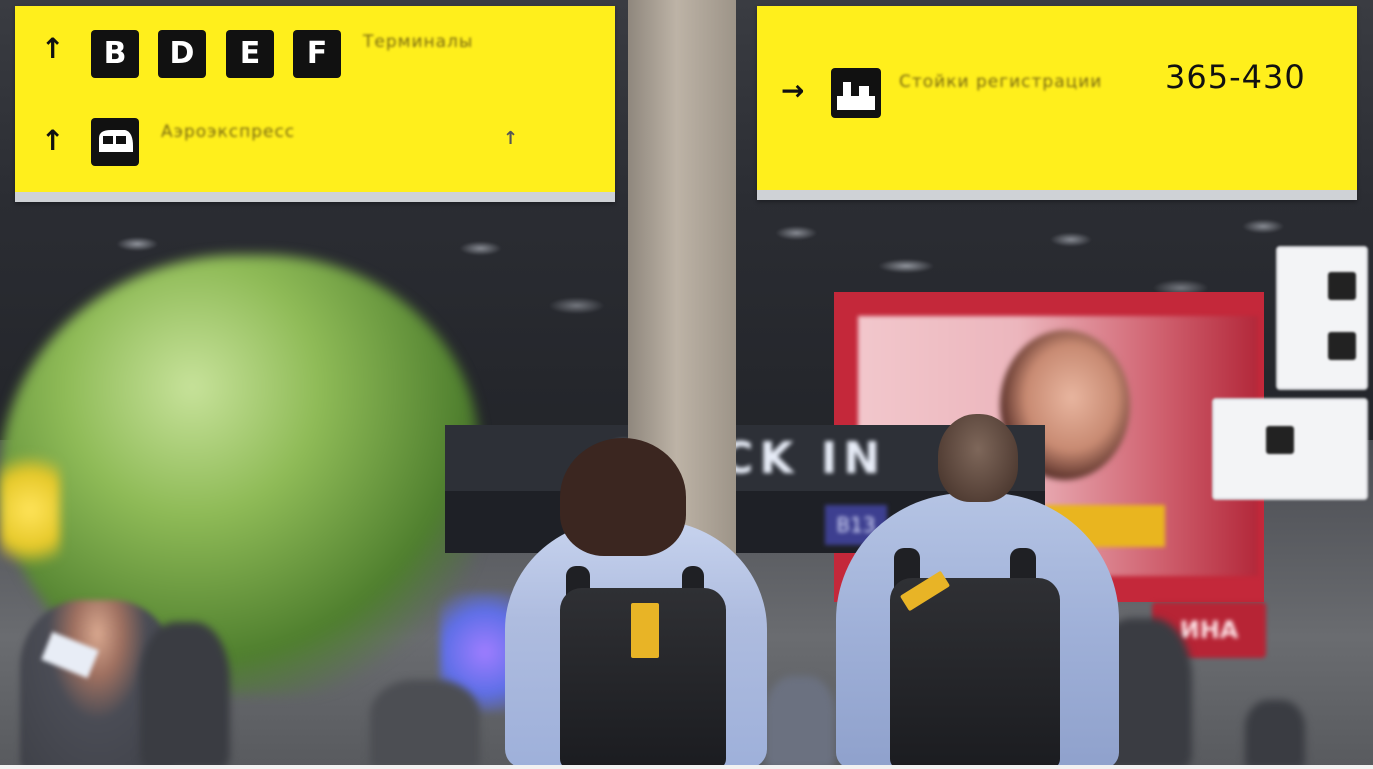  I want to click on aeroexpress-label: Аэроэкспресс, so click(228, 132).